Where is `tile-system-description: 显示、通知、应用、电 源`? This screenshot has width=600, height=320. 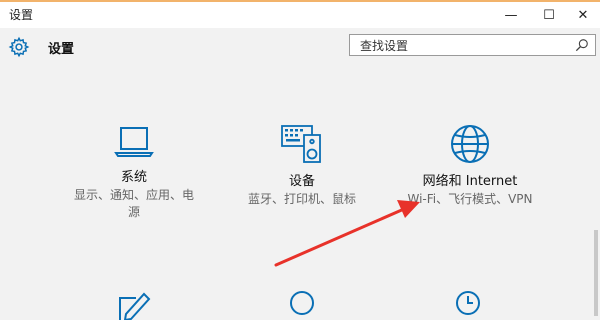
tile-system-description: 显示、通知、应用、电 源 is located at coordinates (134, 204).